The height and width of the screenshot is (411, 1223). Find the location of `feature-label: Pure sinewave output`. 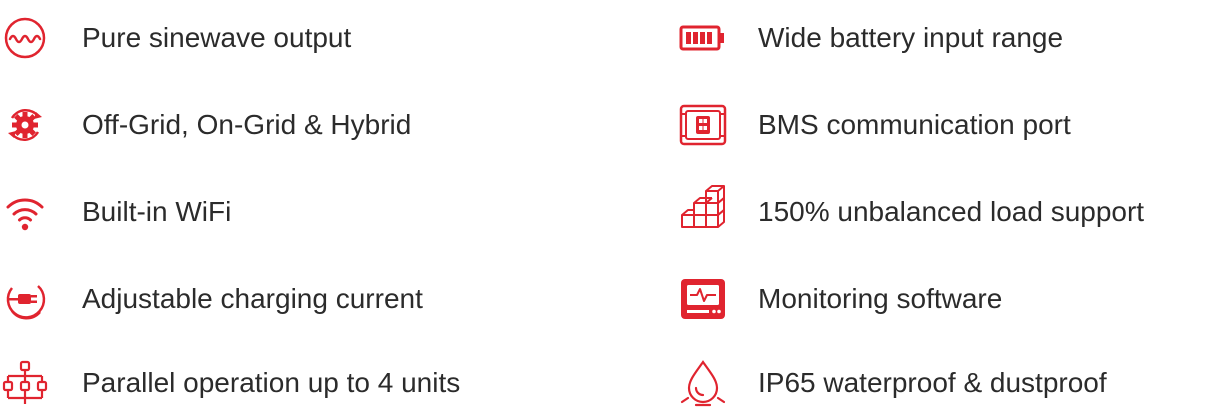

feature-label: Pure sinewave output is located at coordinates (217, 37).